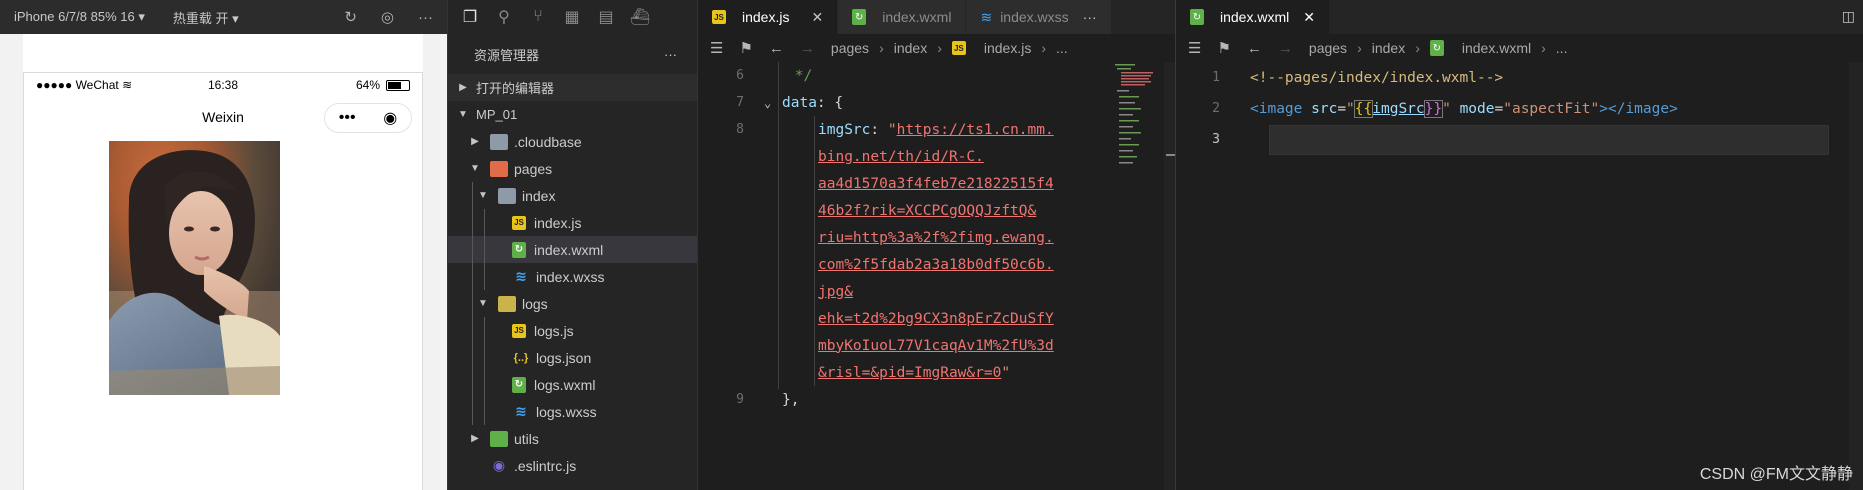 The width and height of the screenshot is (1863, 490). I want to click on more-icon: ···, so click(425, 17).